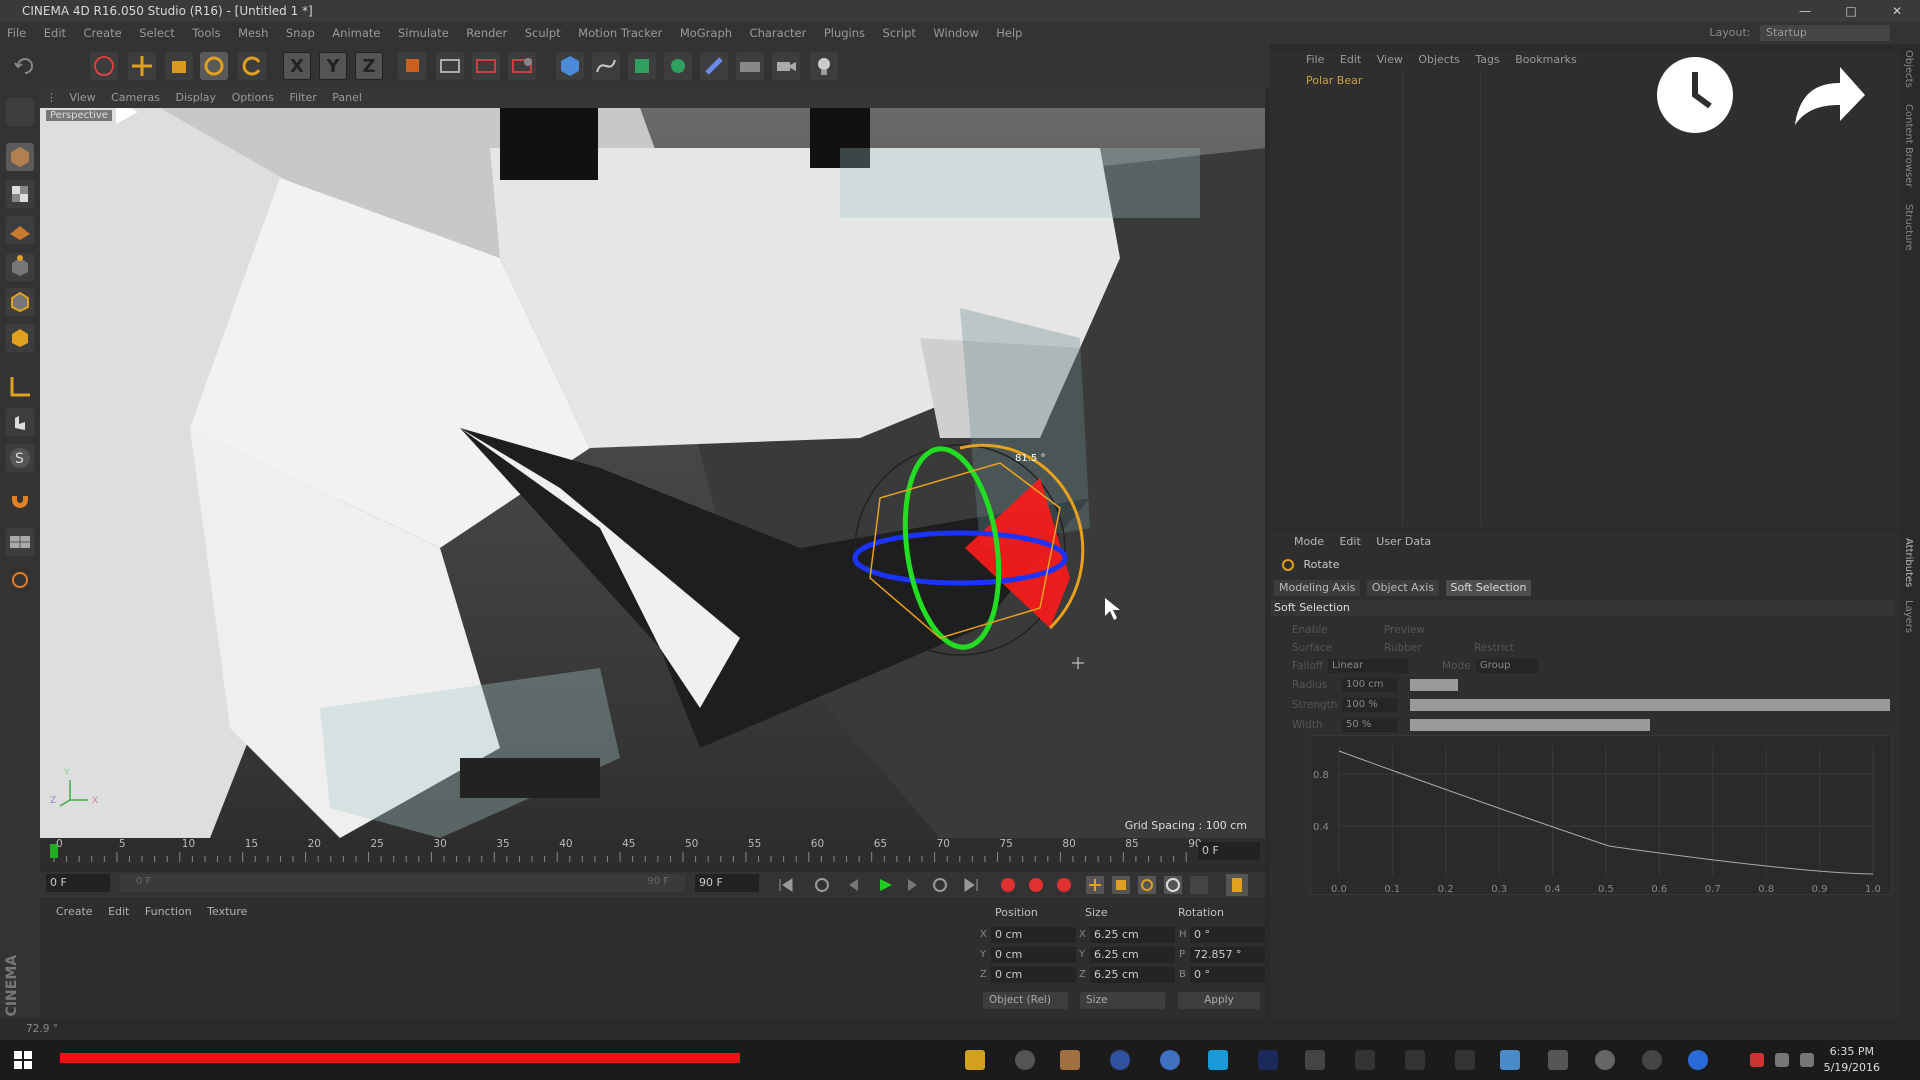  What do you see at coordinates (1219, 1000) in the screenshot?
I see `apply-button: Apply` at bounding box center [1219, 1000].